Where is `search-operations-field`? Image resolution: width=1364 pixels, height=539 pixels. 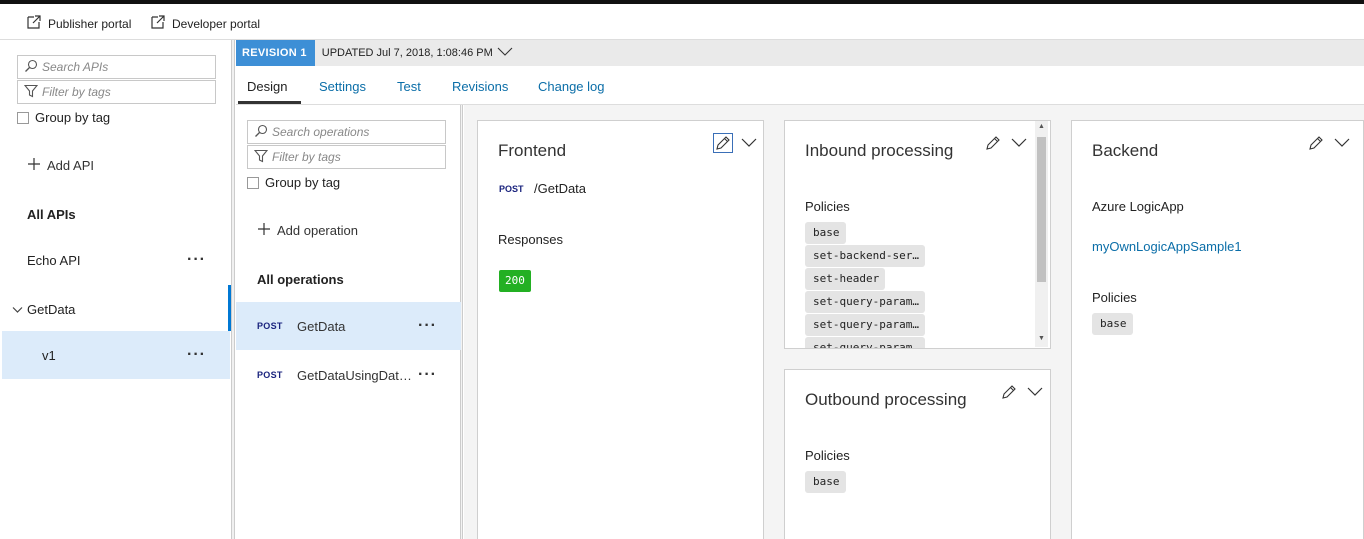
search-operations-field is located at coordinates (346, 132).